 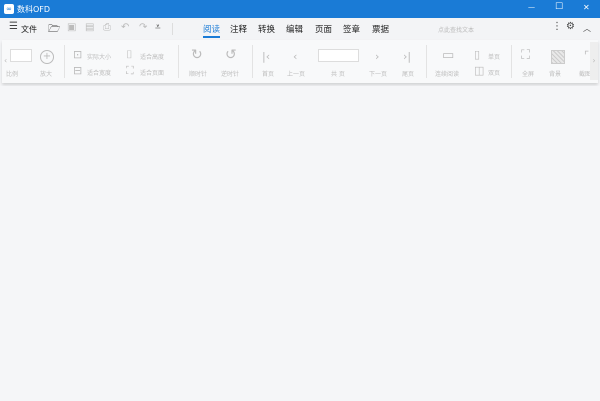 I want to click on prev-page-icon: ‹, so click(x=295, y=56).